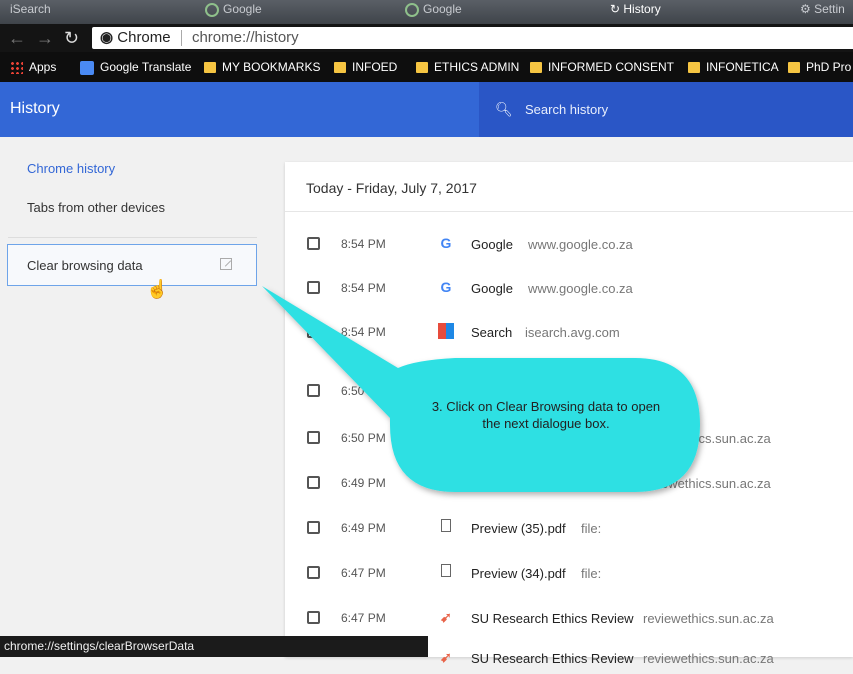  What do you see at coordinates (491, 332) in the screenshot?
I see `page-title-link: Search` at bounding box center [491, 332].